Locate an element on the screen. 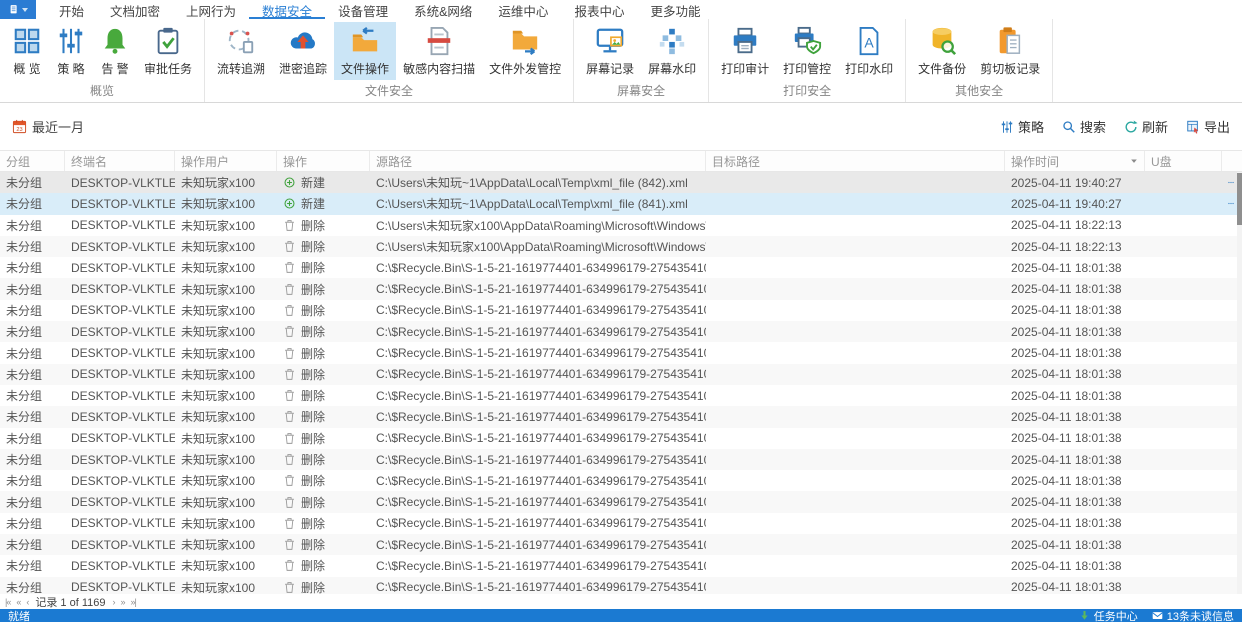 This screenshot has width=1242, height=623. unread-messages-button: 13条未读信息 is located at coordinates (1193, 615).